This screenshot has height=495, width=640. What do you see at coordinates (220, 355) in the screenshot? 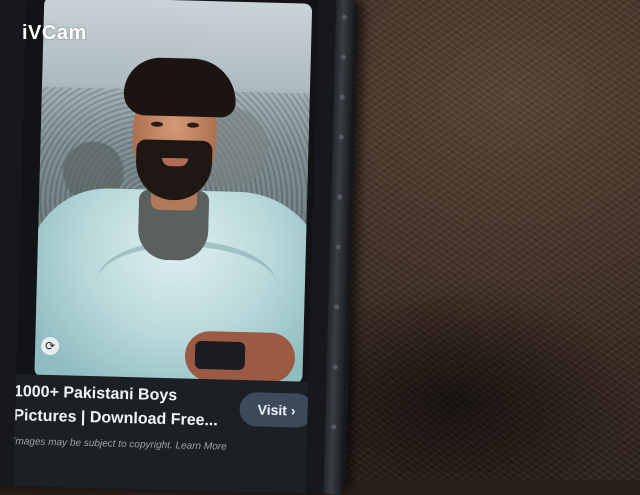
I see `held-phone` at bounding box center [220, 355].